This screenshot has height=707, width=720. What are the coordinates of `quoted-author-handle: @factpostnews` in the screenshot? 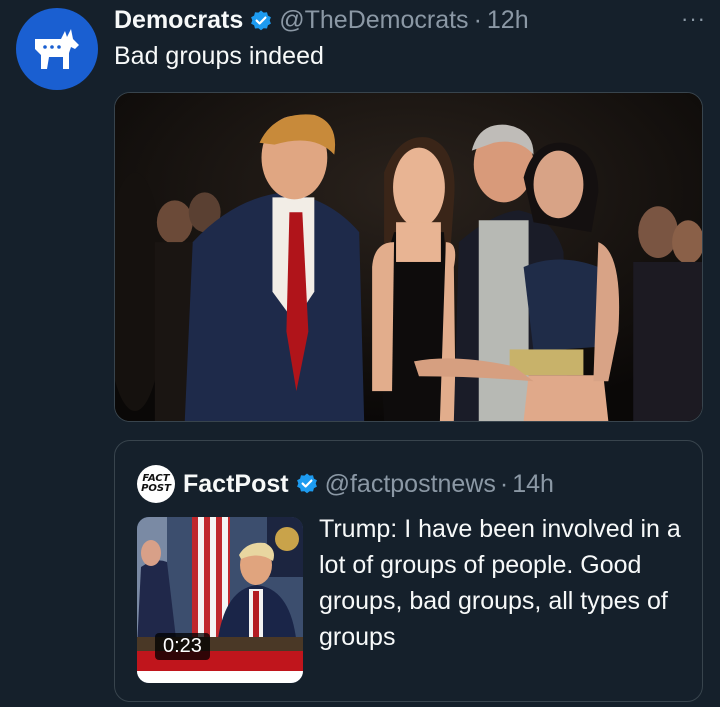 It's located at (410, 484).